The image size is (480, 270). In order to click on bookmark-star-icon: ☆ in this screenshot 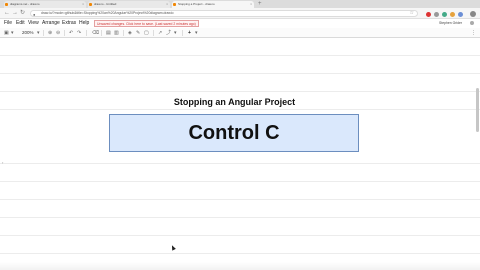, I will do `click(412, 13)`.